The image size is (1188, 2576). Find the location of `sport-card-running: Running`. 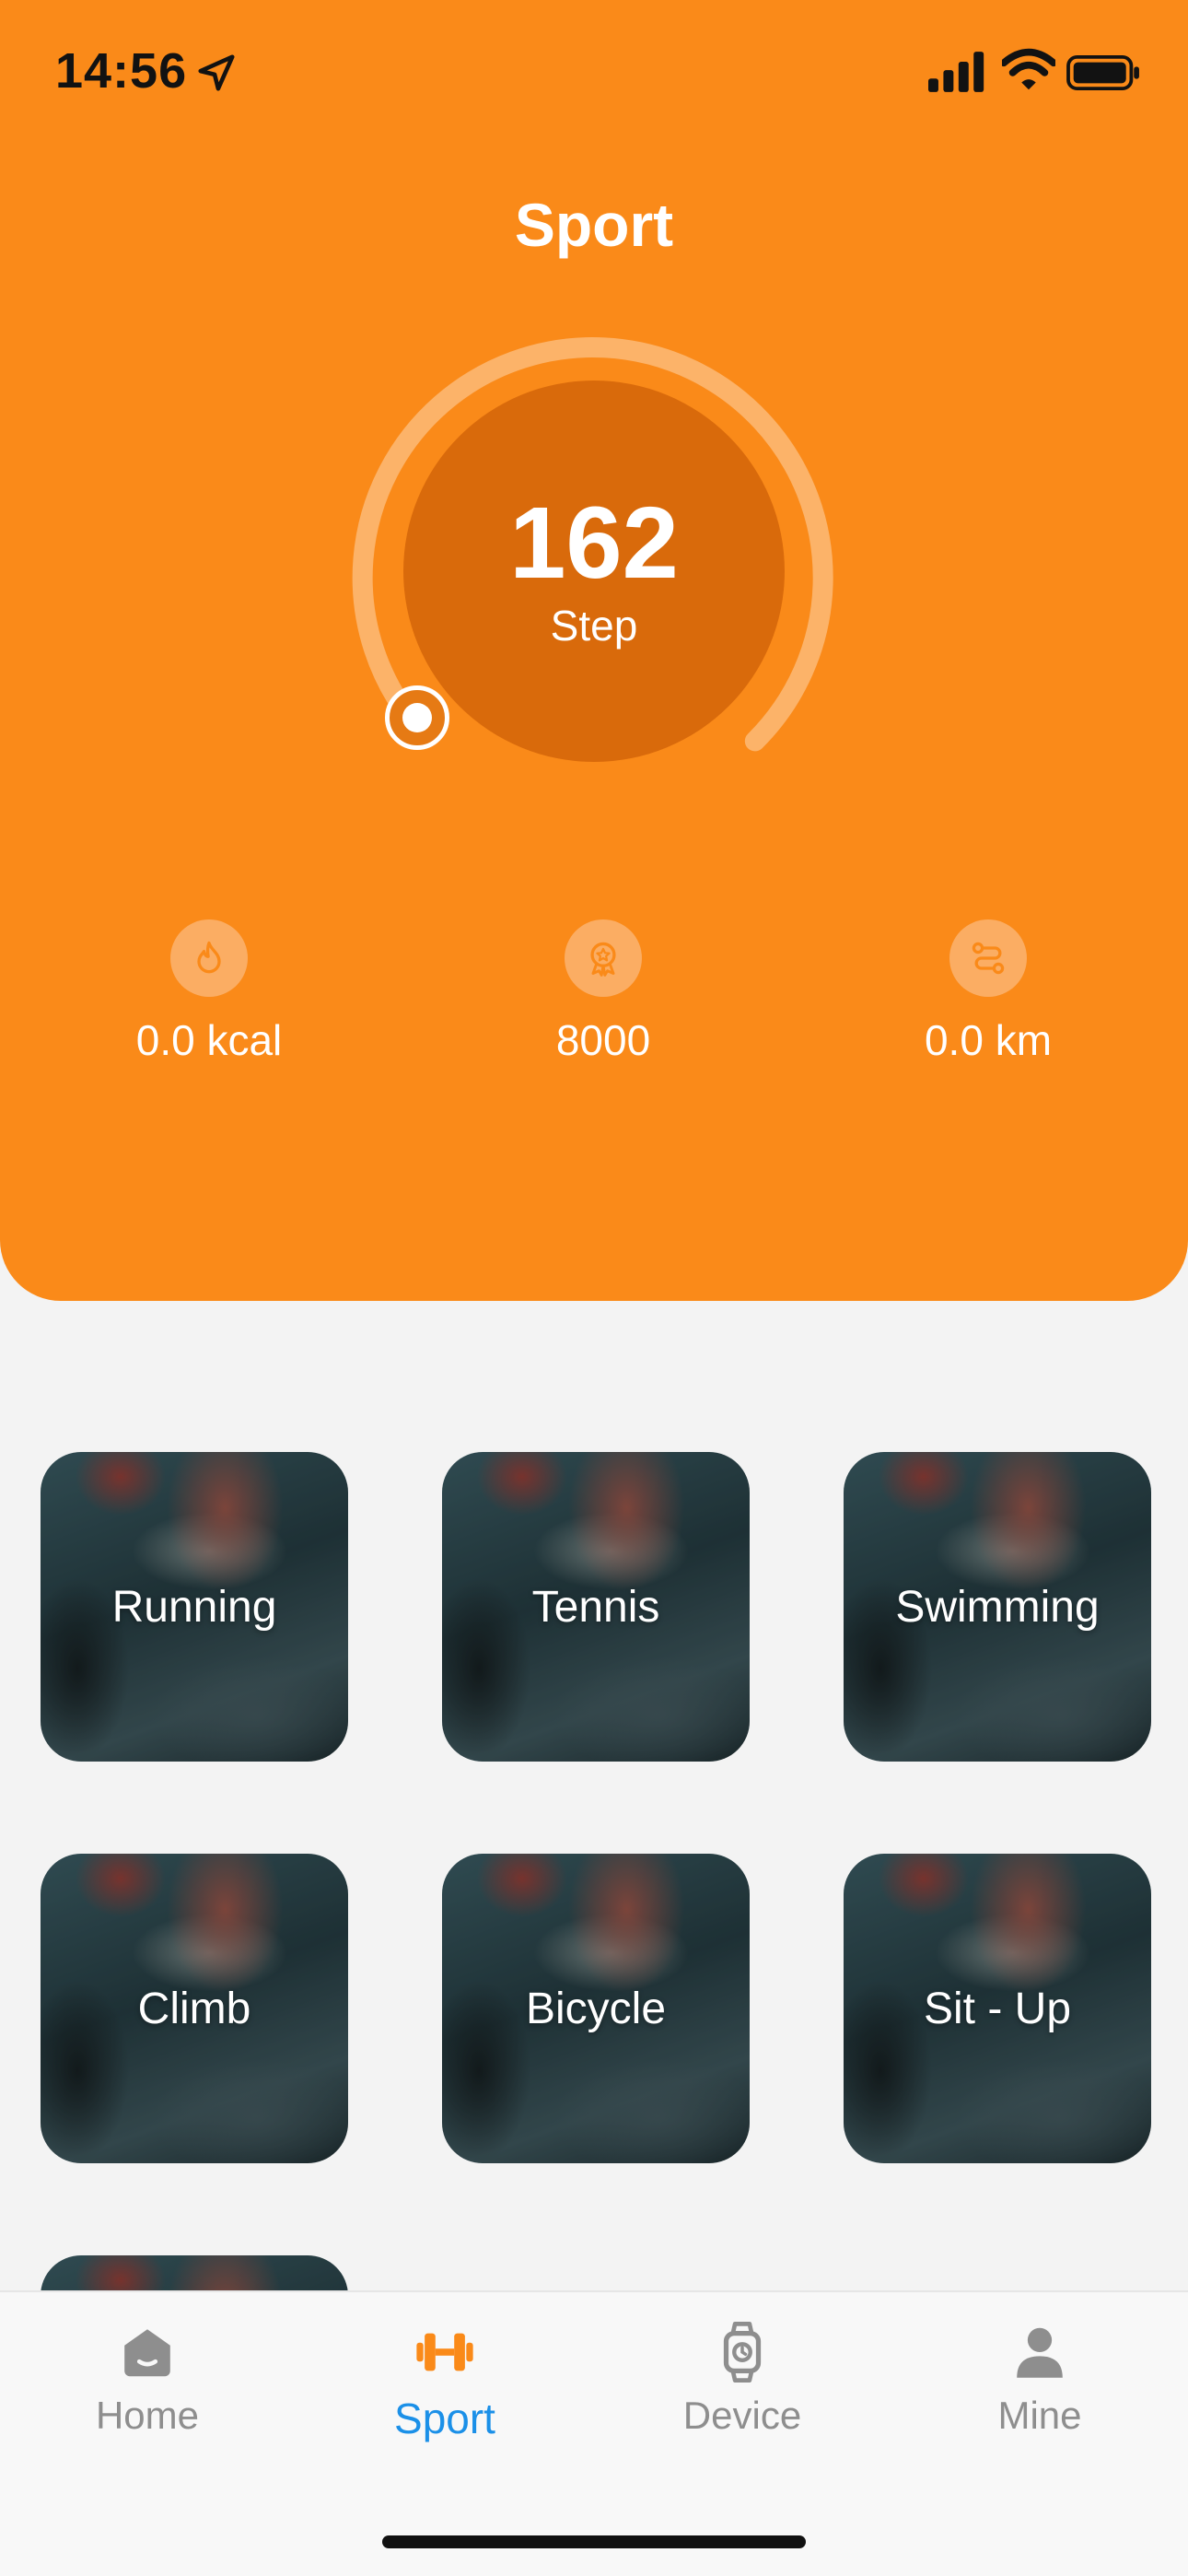

sport-card-running: Running is located at coordinates (194, 1607).